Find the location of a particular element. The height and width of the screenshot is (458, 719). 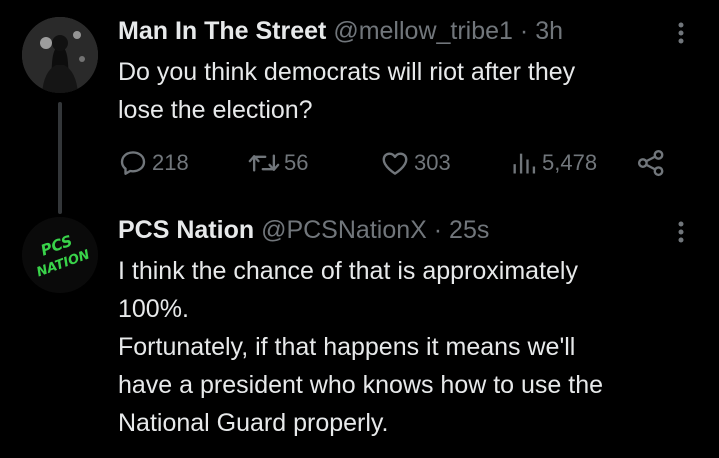

repost-button: 56 is located at coordinates (278, 163).